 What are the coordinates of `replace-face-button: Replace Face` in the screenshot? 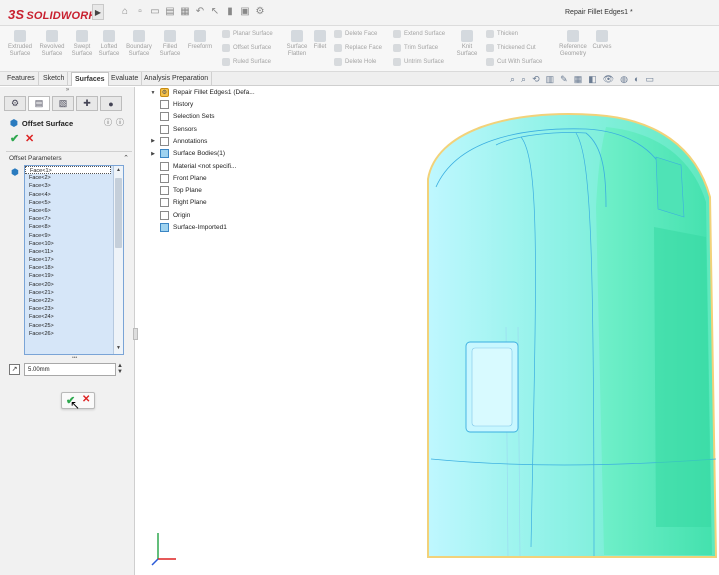 It's located at (358, 48).